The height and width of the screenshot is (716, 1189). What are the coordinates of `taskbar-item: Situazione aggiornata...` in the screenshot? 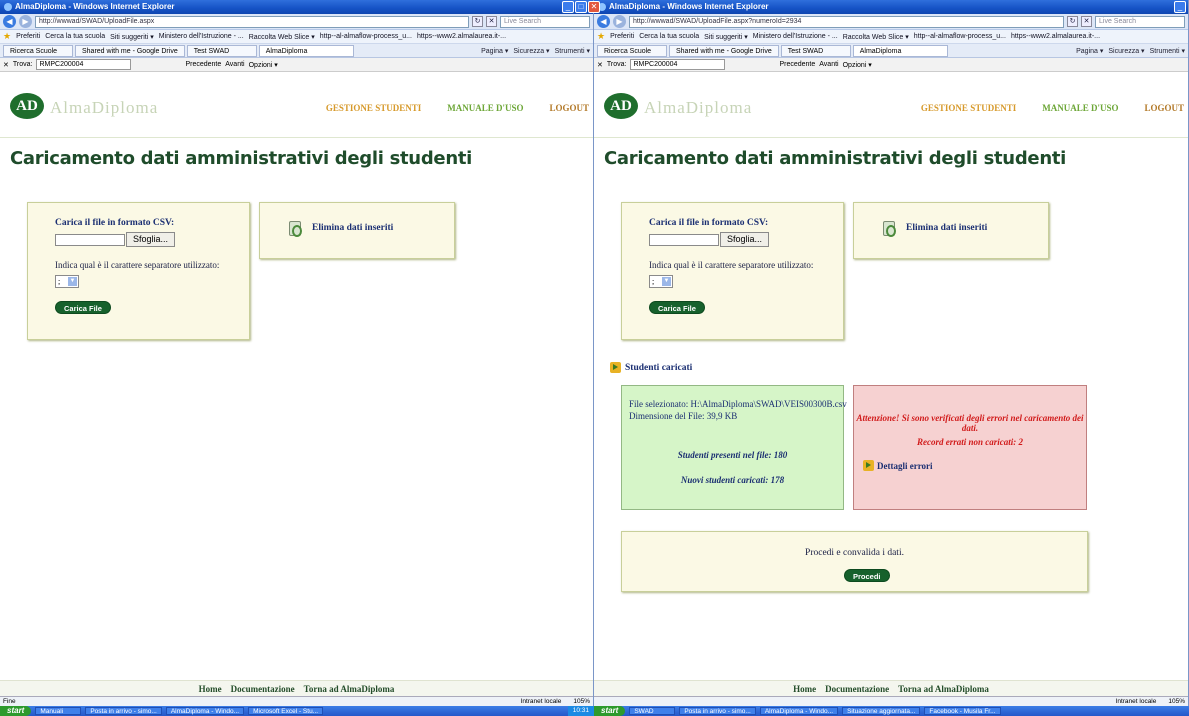 It's located at (881, 711).